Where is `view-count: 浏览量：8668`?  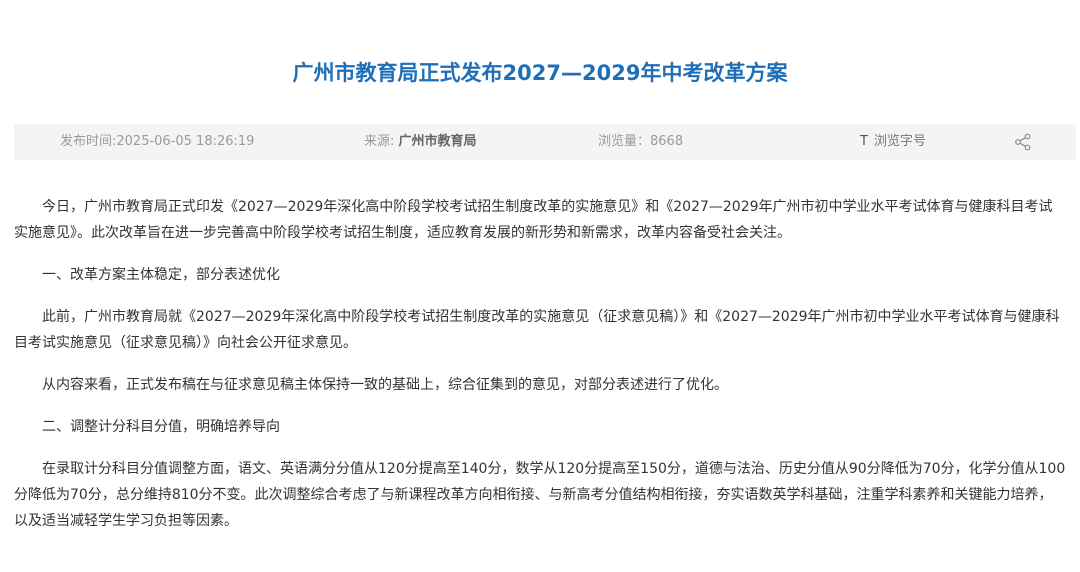 view-count: 浏览量：8668 is located at coordinates (641, 141).